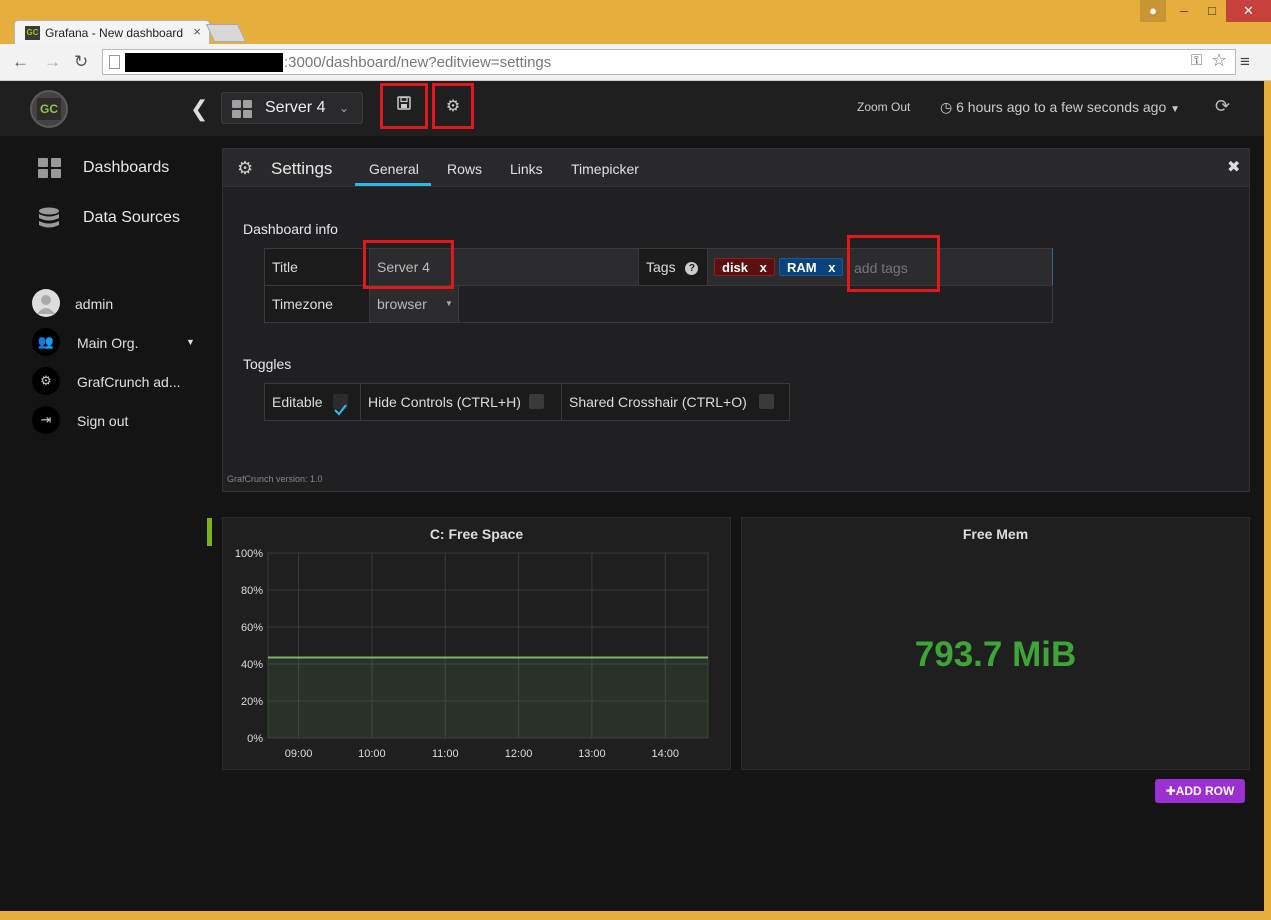  Describe the element at coordinates (81, 62) in the screenshot. I see `reload-icon: ↻` at that location.